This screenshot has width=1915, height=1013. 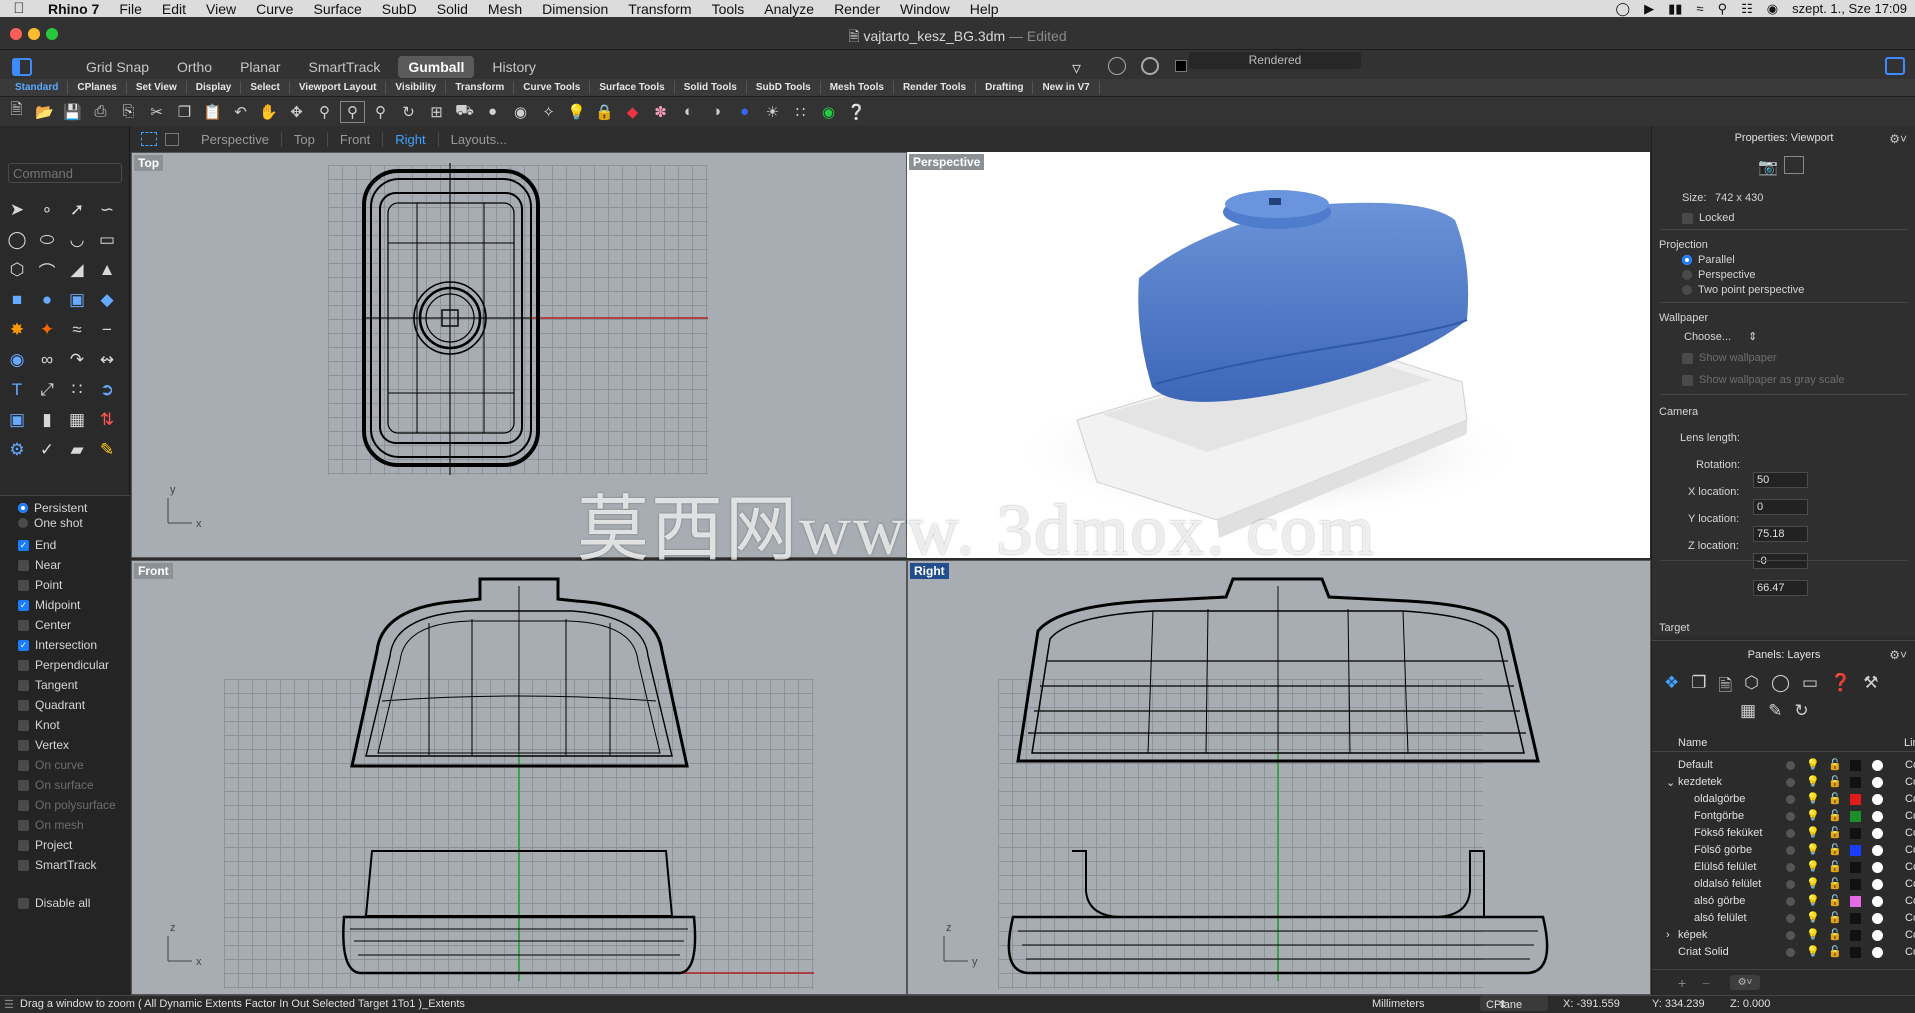 I want to click on menu-dimension: Dimension, so click(x=575, y=9).